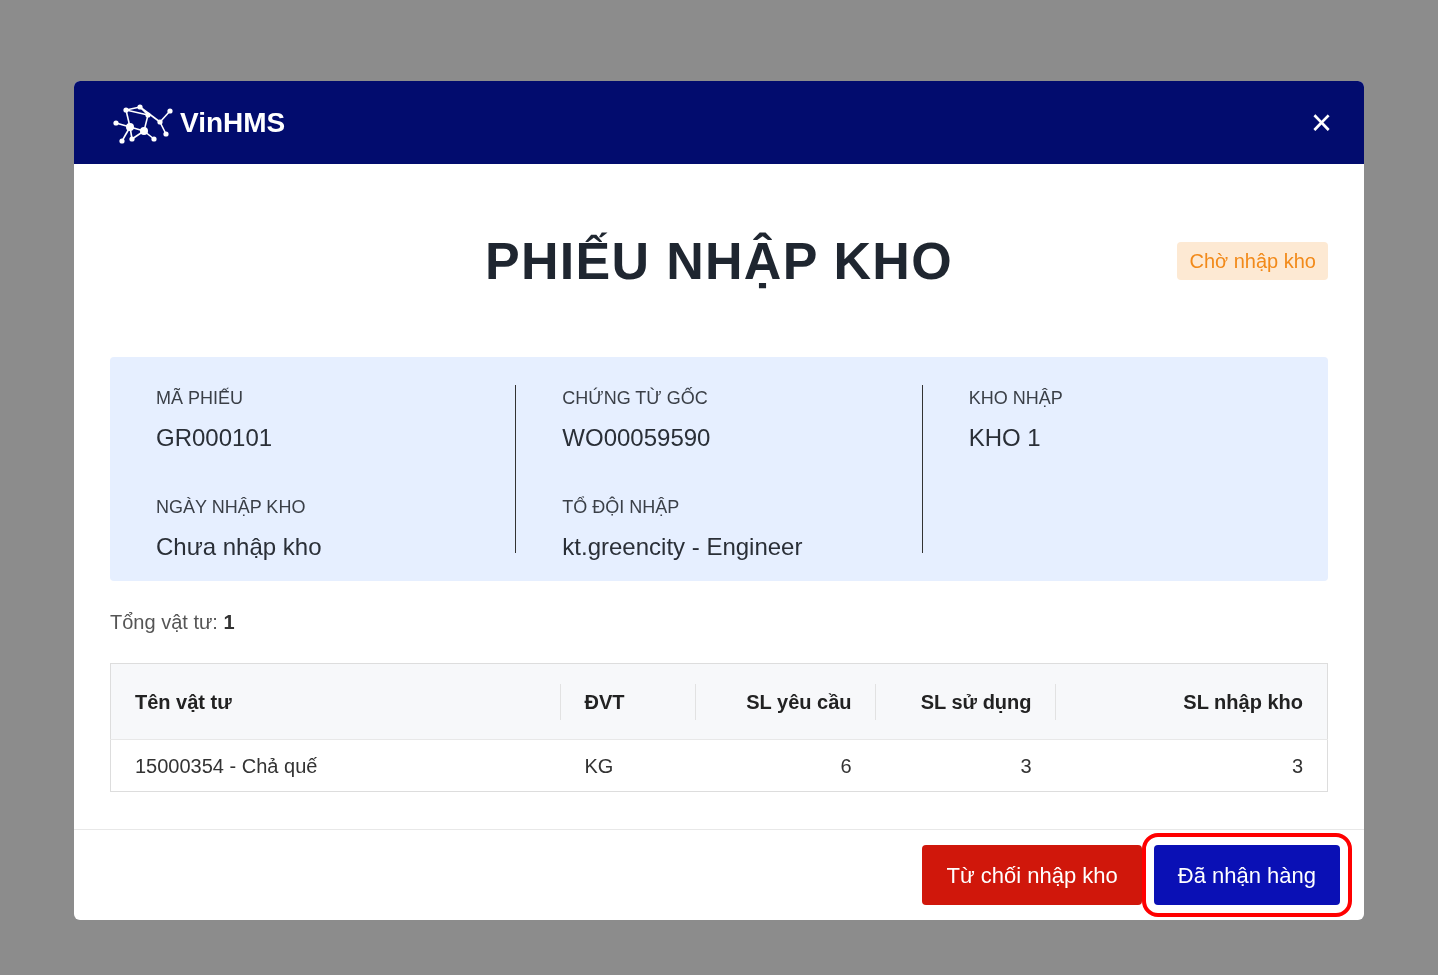  Describe the element at coordinates (683, 547) in the screenshot. I see `field-value: kt.greencity - Engineer` at that location.